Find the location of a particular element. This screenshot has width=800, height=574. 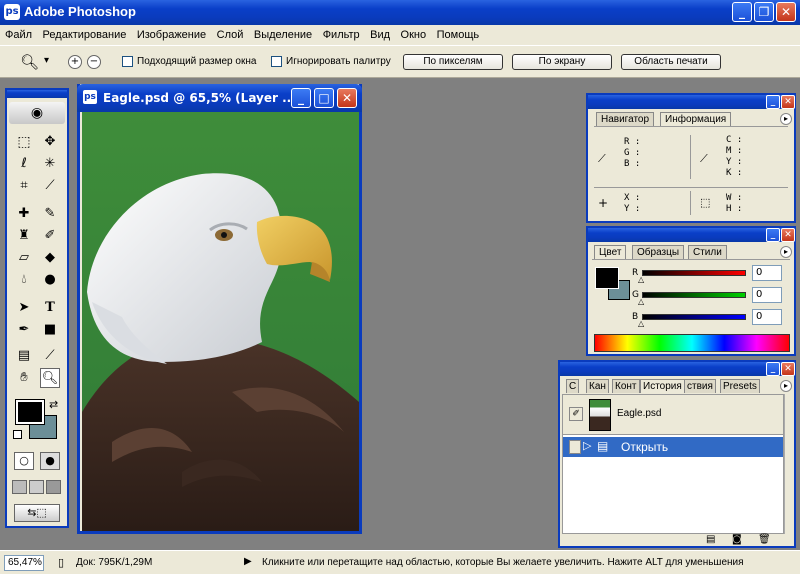

slider-b-thumb-icon: △ is located at coordinates (641, 323).